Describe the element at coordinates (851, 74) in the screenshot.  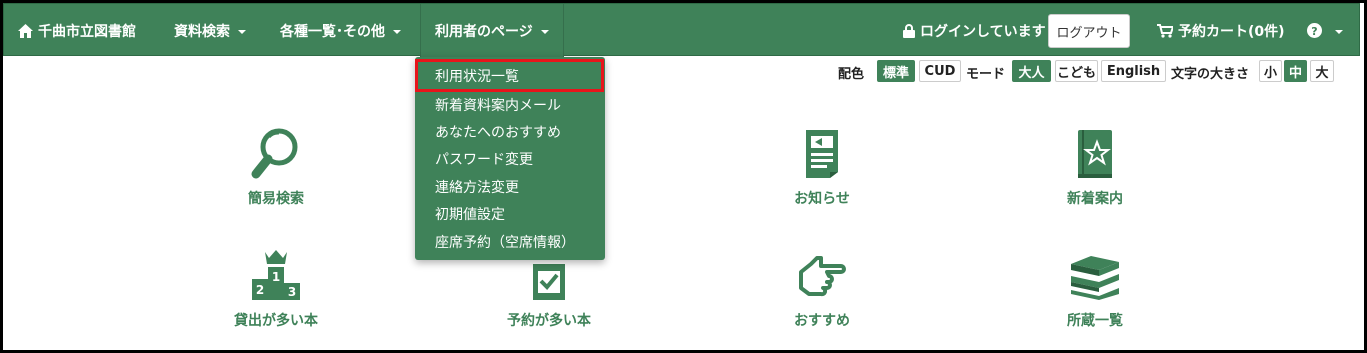
I see `color-scheme-label: 配色` at that location.